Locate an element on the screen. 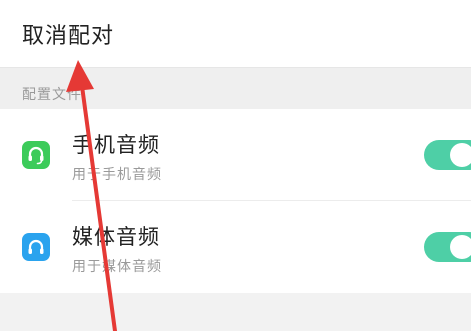 The height and width of the screenshot is (331, 471). phone-headset-icon is located at coordinates (36, 155).